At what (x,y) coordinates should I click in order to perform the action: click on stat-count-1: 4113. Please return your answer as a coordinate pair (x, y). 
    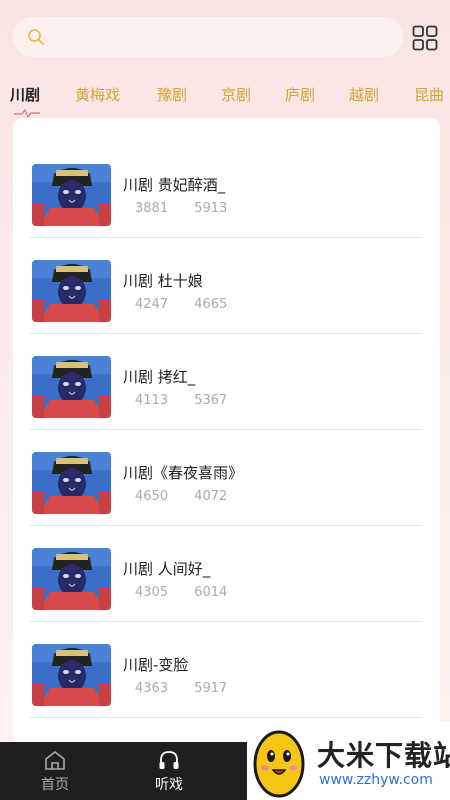
    Looking at the image, I should click on (152, 400).